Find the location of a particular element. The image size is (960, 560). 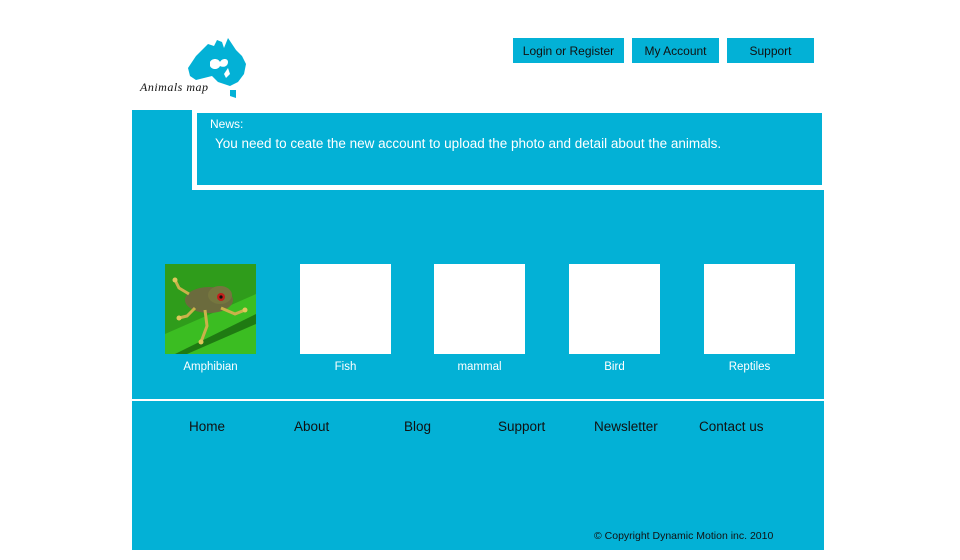

site-logo: Animals map is located at coordinates (197, 70).